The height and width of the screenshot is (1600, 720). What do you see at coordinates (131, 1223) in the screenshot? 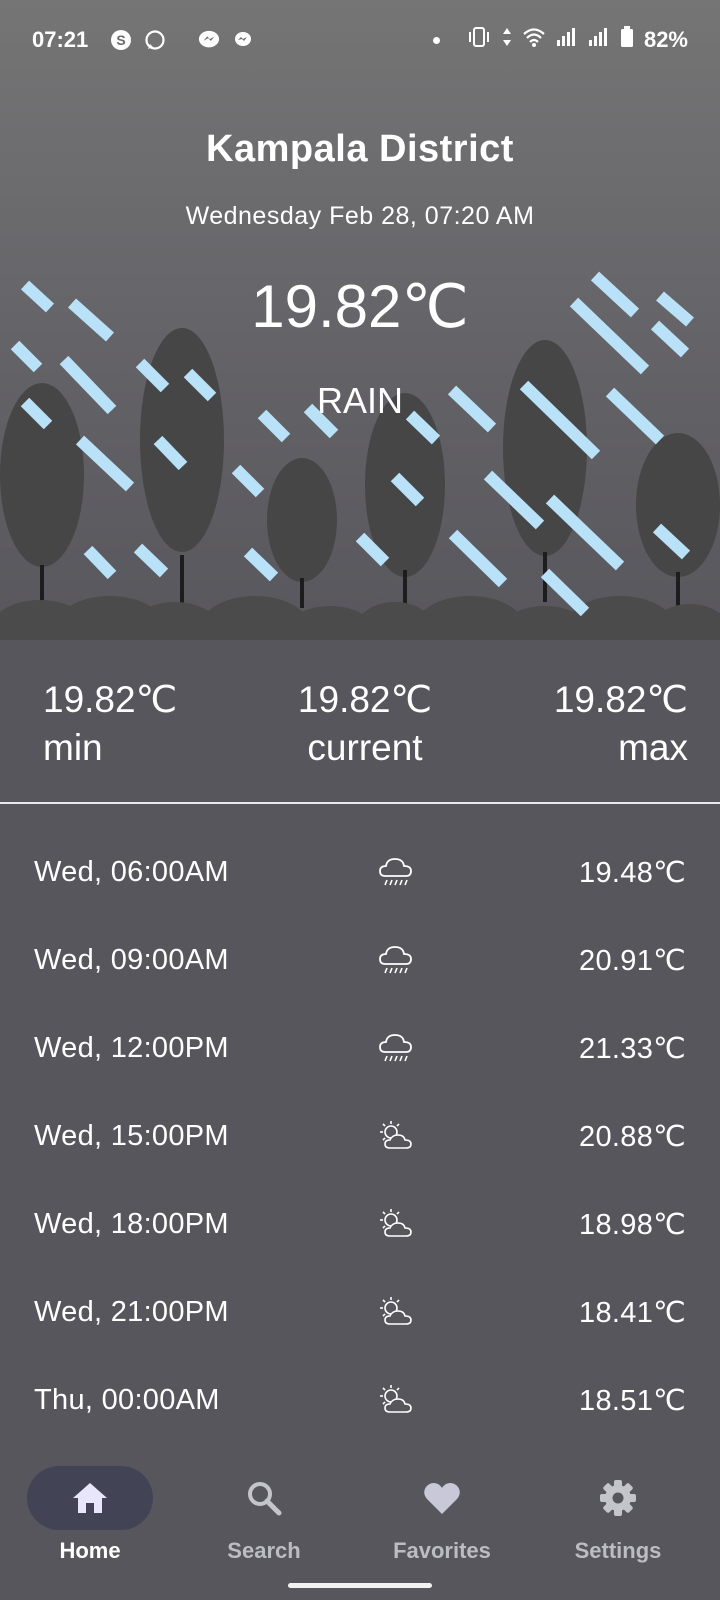
I see `forecast-time: Wed, 18:00PM` at bounding box center [131, 1223].